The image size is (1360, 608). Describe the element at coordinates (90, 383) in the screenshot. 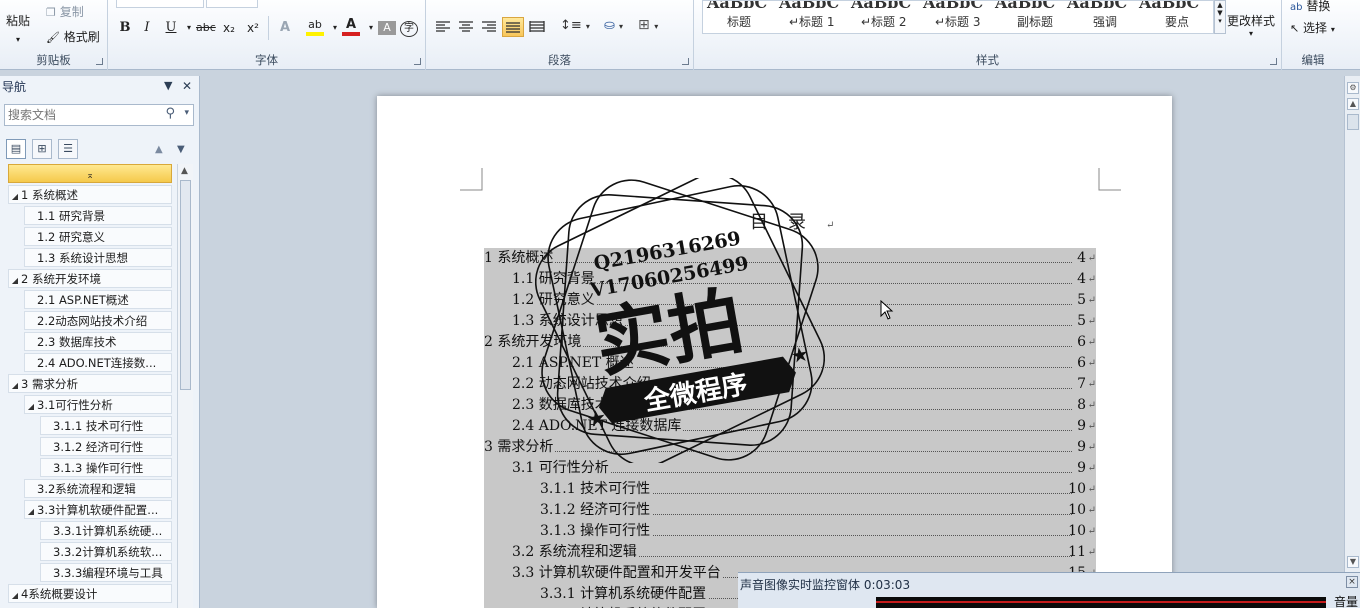

I see `nav-heading-item: ◢ 3 需求分析` at that location.